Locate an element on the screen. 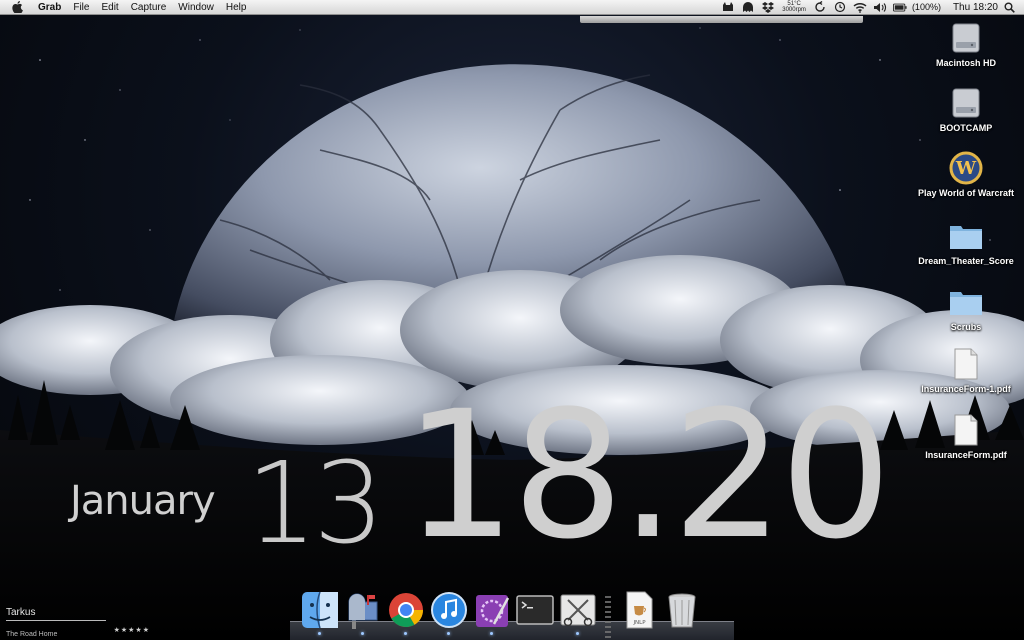 The image size is (1024, 640). mail-icon is located at coordinates (362, 611).